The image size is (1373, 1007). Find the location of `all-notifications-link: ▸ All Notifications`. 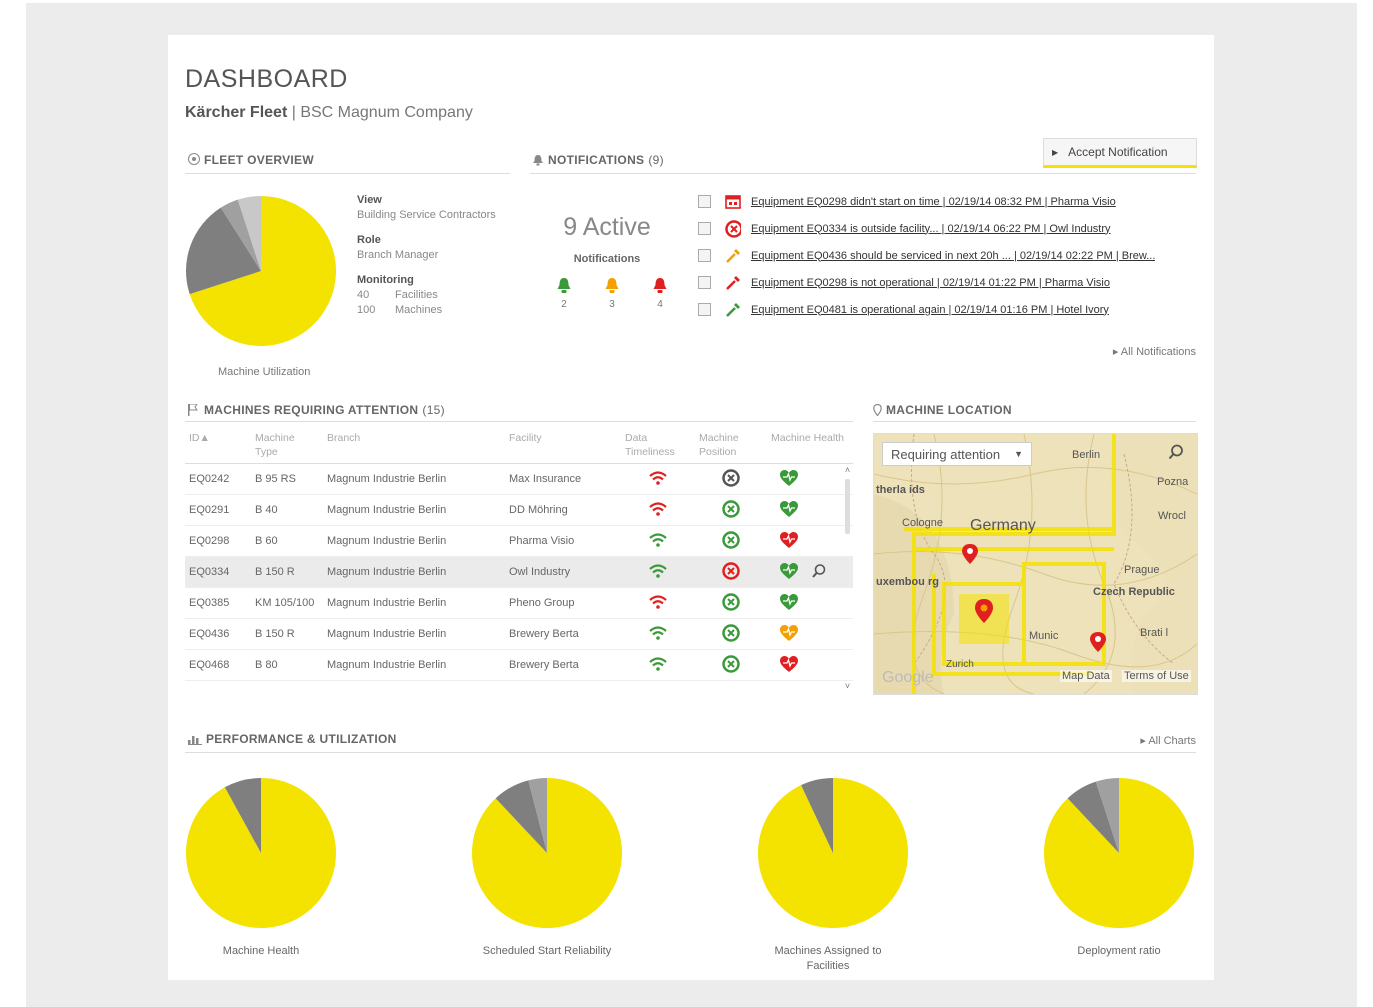

all-notifications-link: ▸ All Notifications is located at coordinates (1152, 351).